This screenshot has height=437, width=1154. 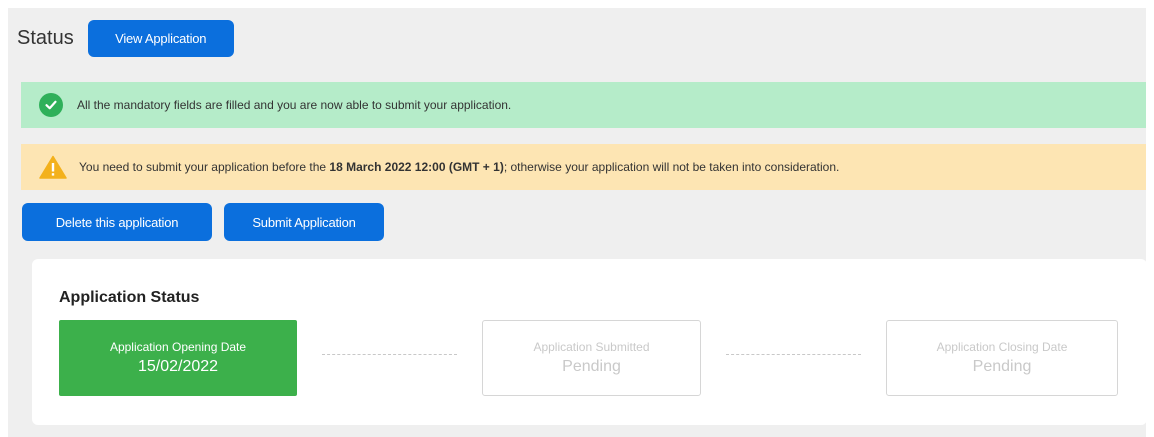 What do you see at coordinates (304, 222) in the screenshot?
I see `submit-application-button: Submit Application` at bounding box center [304, 222].